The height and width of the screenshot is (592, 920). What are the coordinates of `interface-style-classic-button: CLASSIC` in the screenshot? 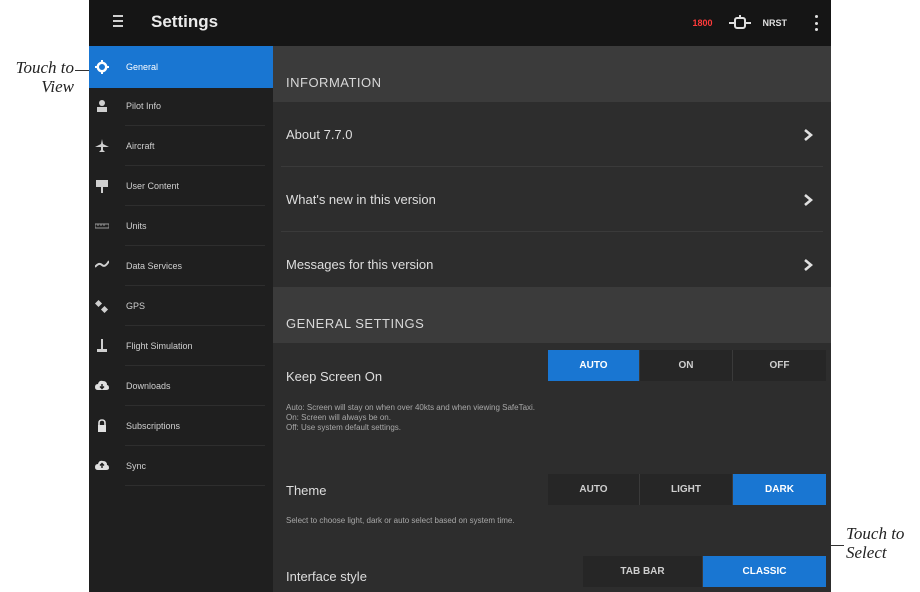 It's located at (764, 571).